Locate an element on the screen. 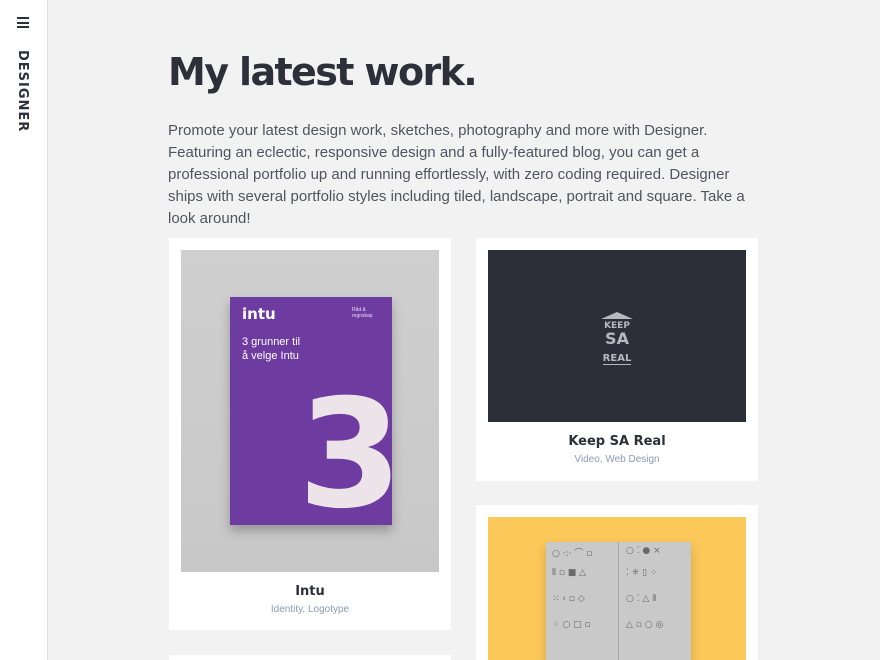 The image size is (880, 660). site-brand: DESIGNER is located at coordinates (22, 91).